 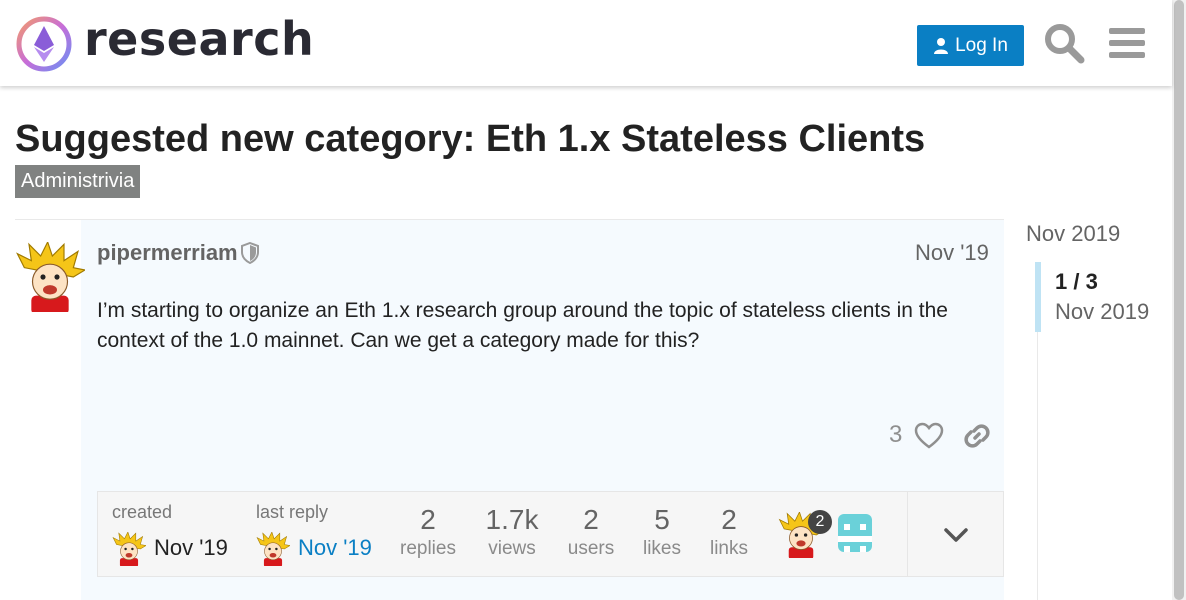 I want to click on timeline-counter: 1 / 3, so click(x=1076, y=281).